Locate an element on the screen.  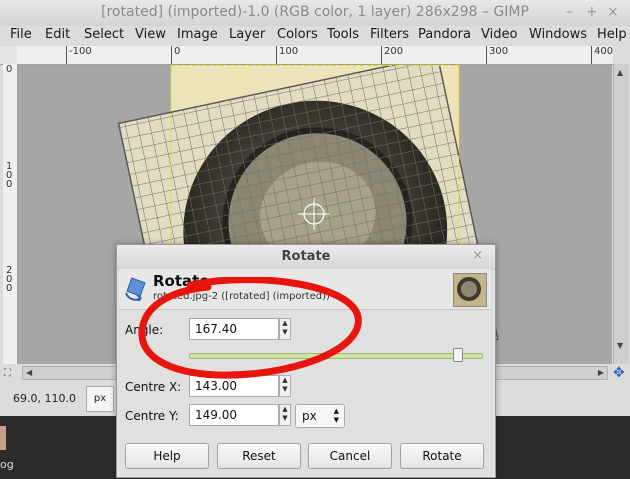
annotation-circle is located at coordinates (250, 328).